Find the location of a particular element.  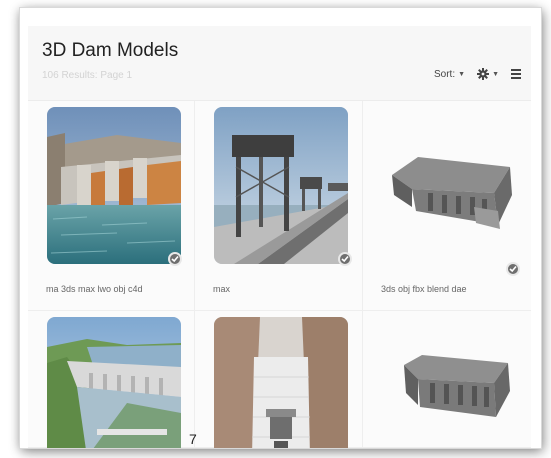

model-card: max is located at coordinates (279, 206).